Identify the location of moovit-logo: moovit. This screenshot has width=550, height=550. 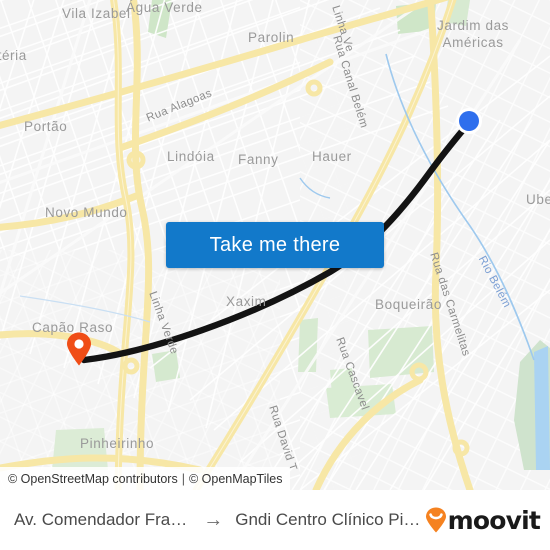
(483, 520).